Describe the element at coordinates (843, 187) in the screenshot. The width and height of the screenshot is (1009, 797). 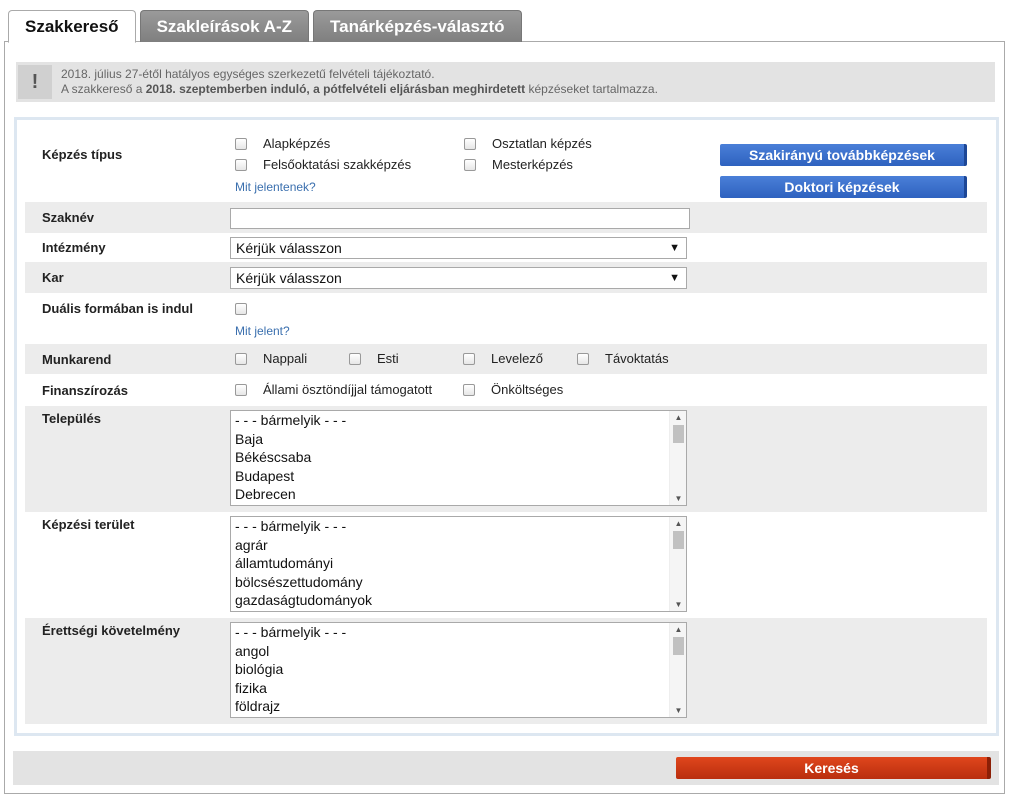
I see `doktori-button: Doktori képzések` at that location.